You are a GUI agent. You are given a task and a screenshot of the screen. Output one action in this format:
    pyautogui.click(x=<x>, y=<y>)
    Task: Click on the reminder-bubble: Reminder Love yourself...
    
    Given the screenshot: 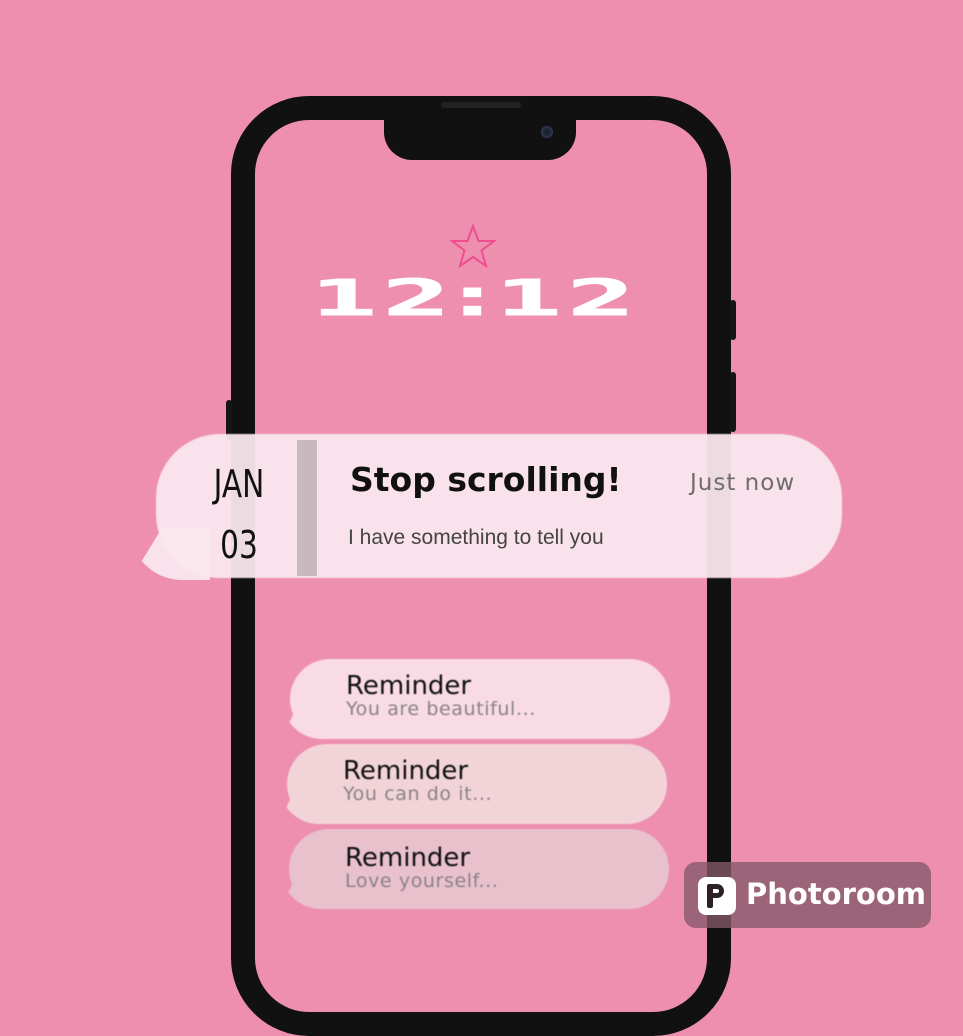 What is the action you would take?
    pyautogui.click(x=475, y=869)
    